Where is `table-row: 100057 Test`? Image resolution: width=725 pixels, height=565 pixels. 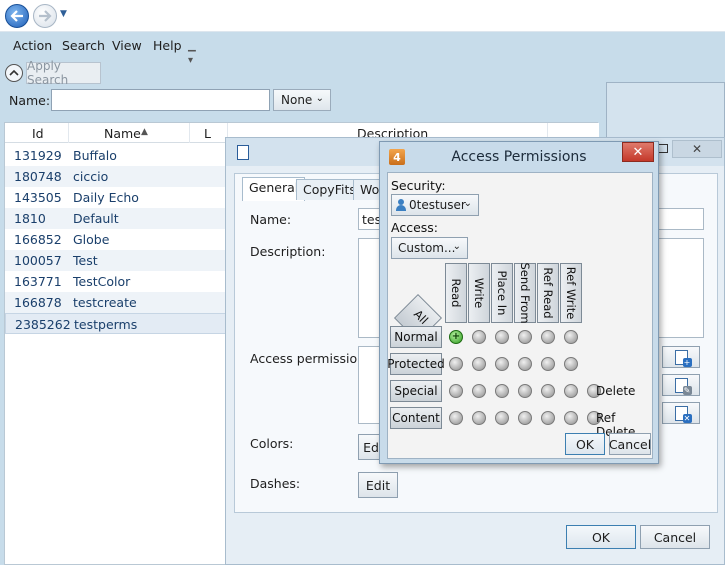
table-row: 100057 Test is located at coordinates (116, 260).